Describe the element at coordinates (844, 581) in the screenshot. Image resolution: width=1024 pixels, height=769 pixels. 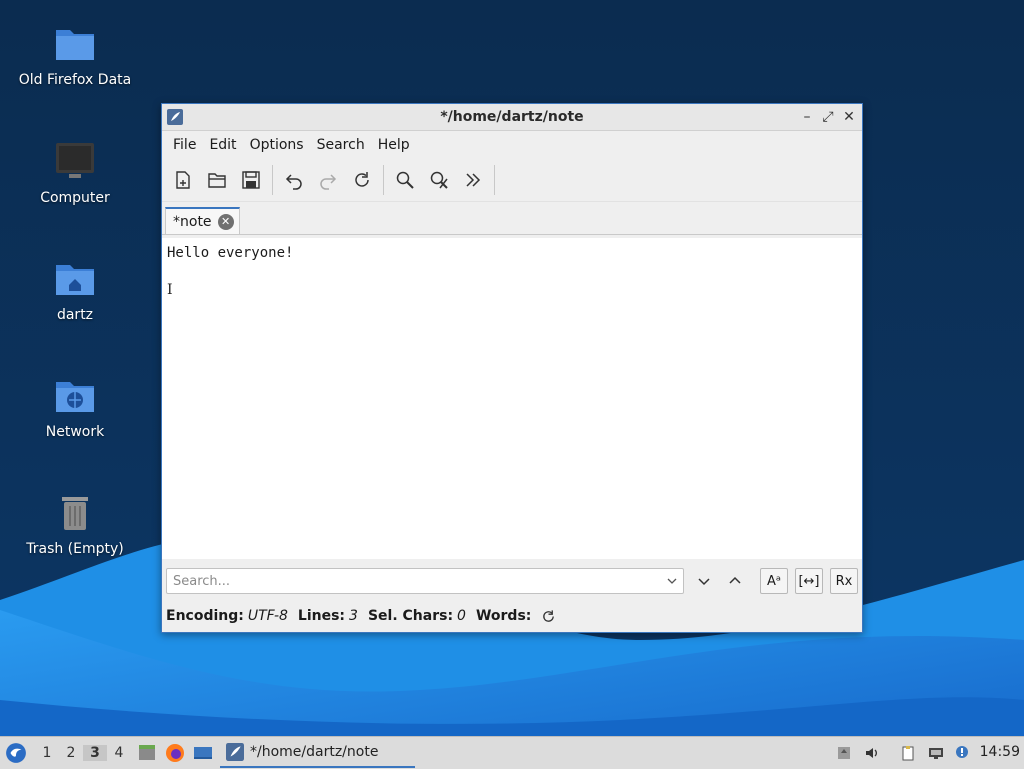
I see `regex-button: Rx` at that location.